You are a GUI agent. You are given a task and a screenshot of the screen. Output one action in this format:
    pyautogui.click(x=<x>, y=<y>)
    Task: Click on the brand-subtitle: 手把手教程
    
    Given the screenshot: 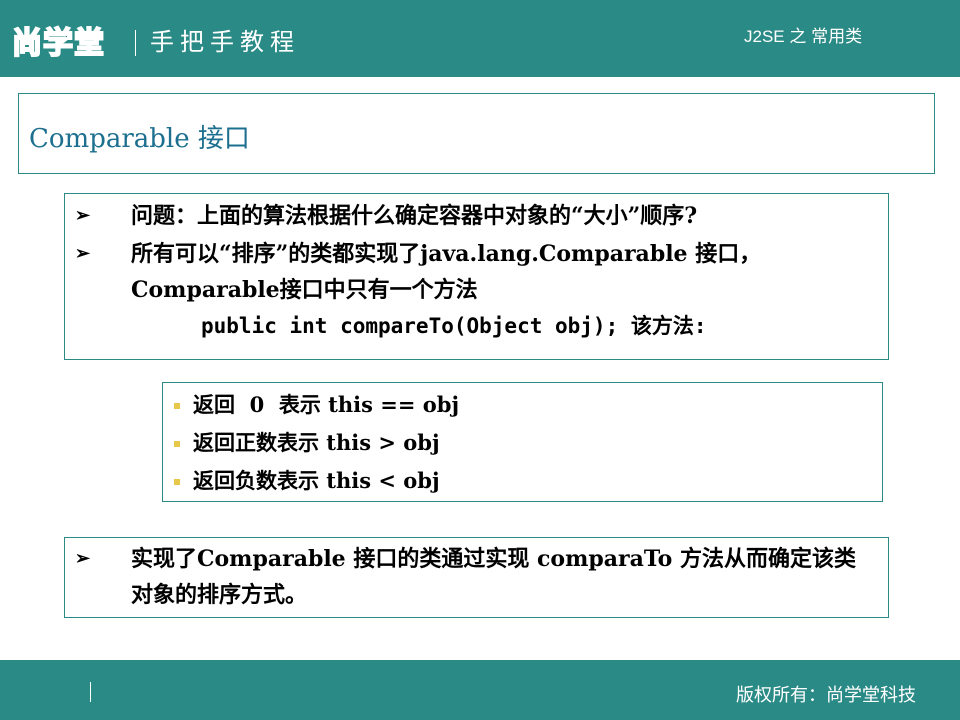 What is the action you would take?
    pyautogui.click(x=225, y=42)
    